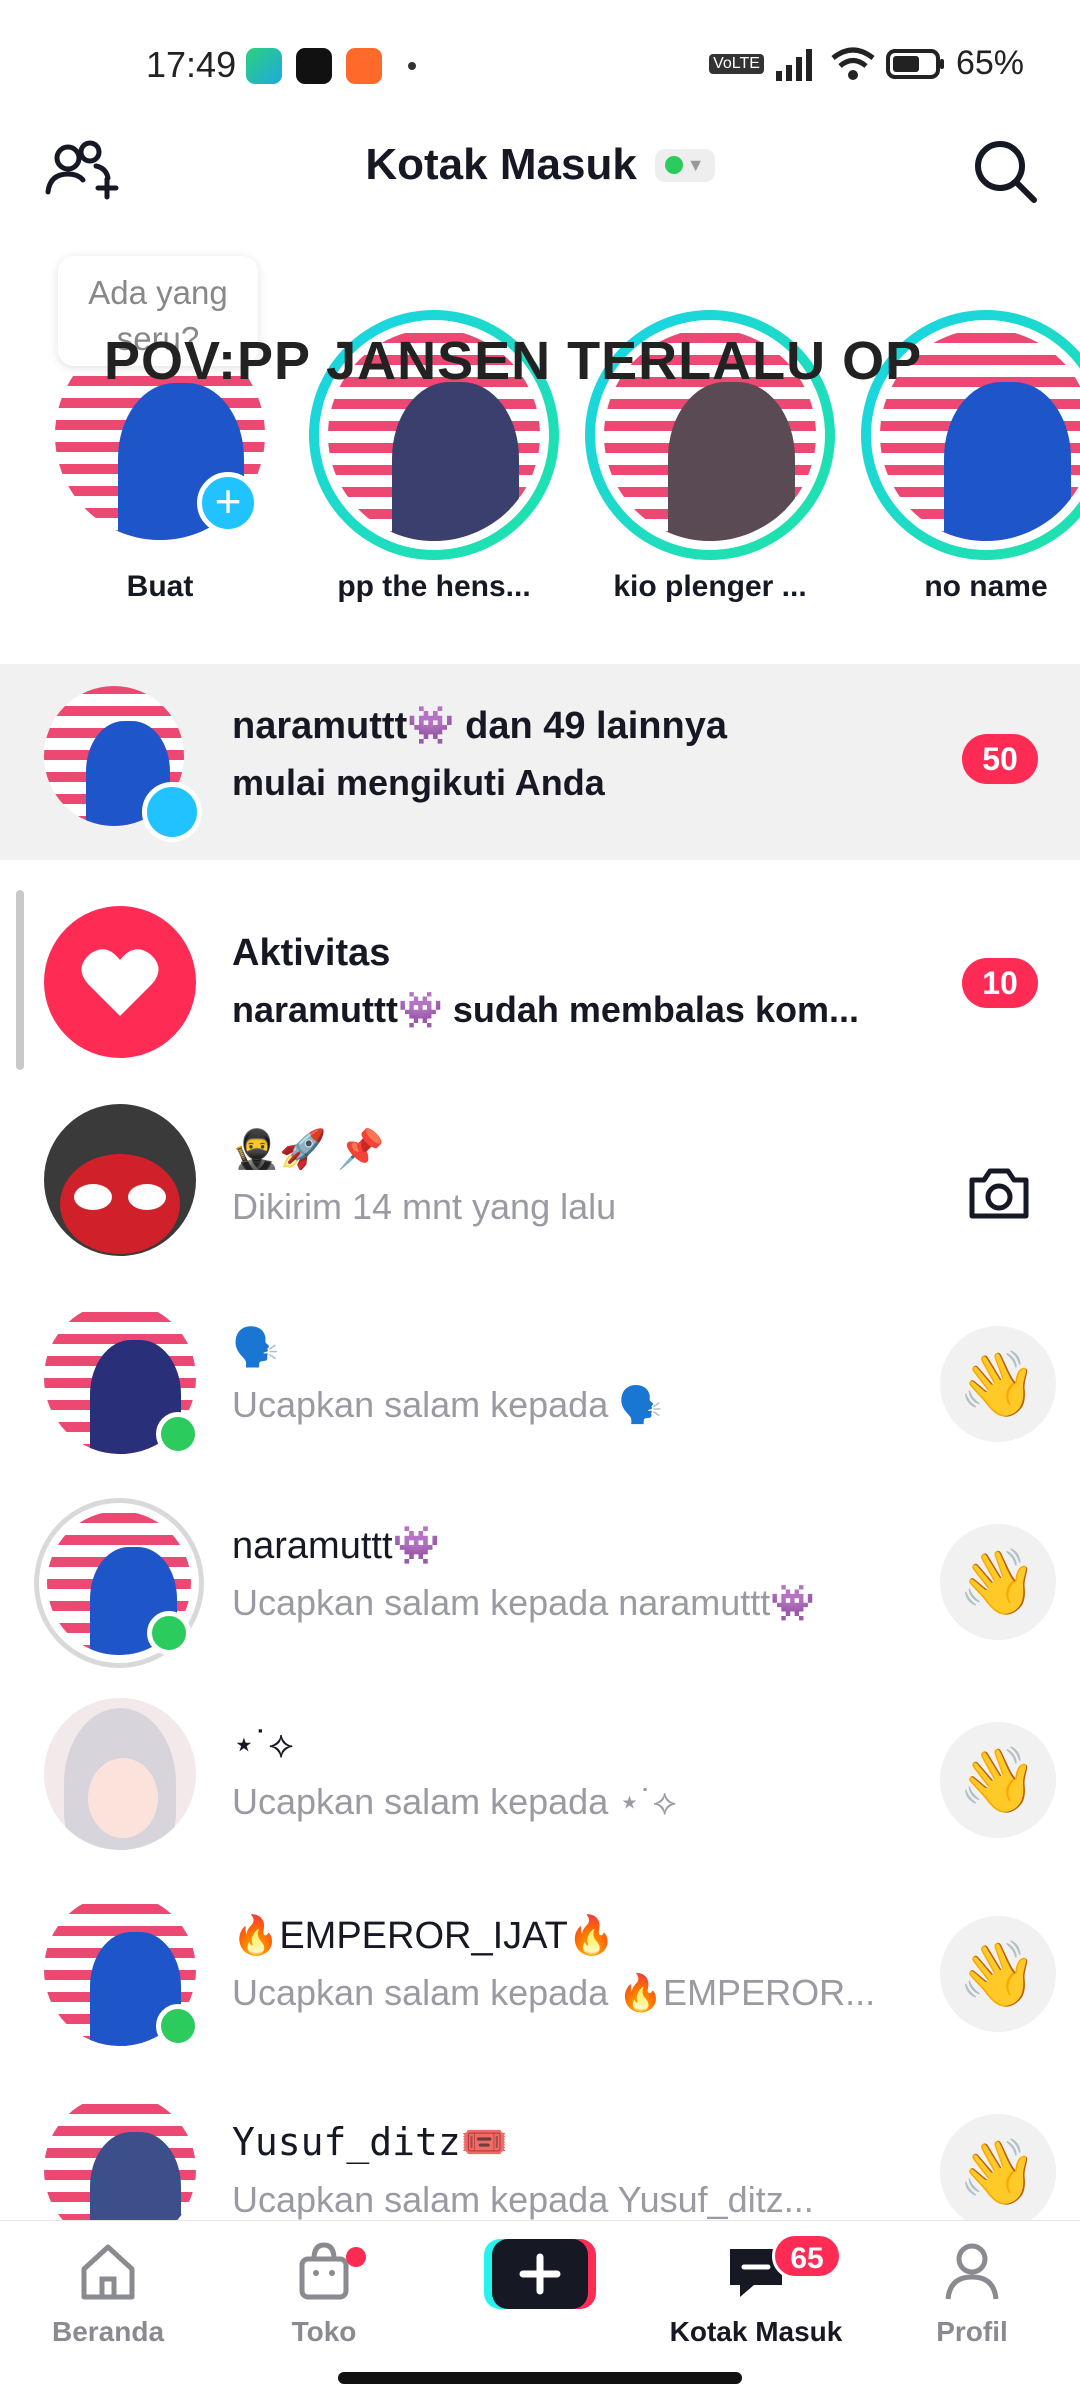  I want to click on page-title: Kotak Masuk, so click(501, 164).